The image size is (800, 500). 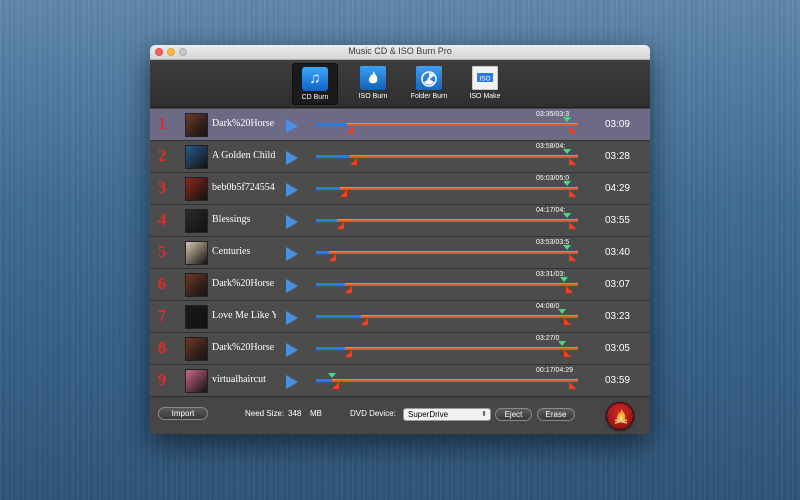 What do you see at coordinates (265, 413) in the screenshot?
I see `need-size-label: Need Size:` at bounding box center [265, 413].